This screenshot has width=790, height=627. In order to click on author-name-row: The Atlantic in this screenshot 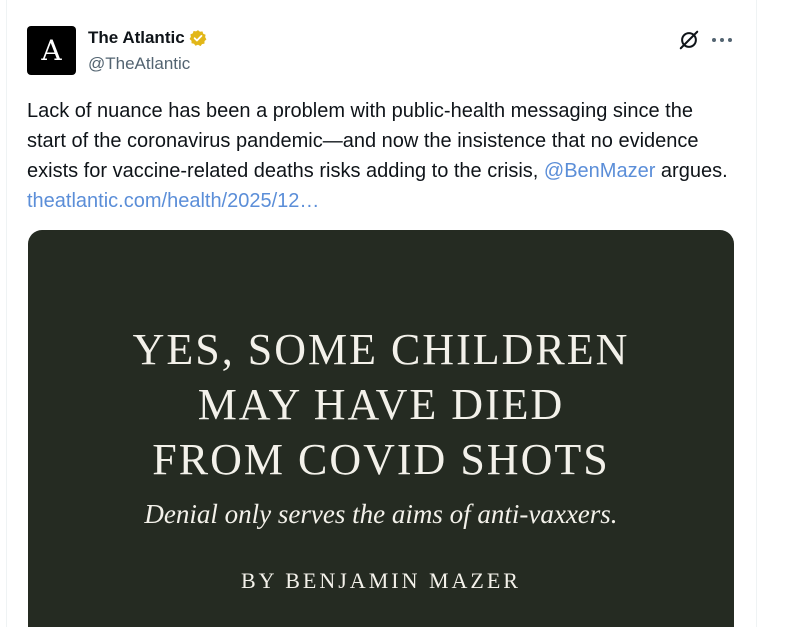, I will do `click(147, 38)`.